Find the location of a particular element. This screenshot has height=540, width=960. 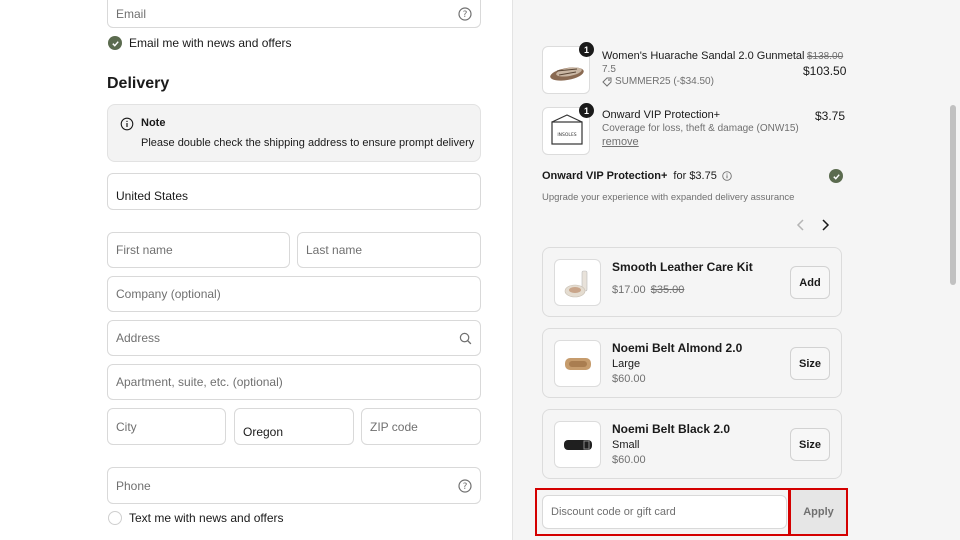

first-name-input: First name is located at coordinates (198, 250).